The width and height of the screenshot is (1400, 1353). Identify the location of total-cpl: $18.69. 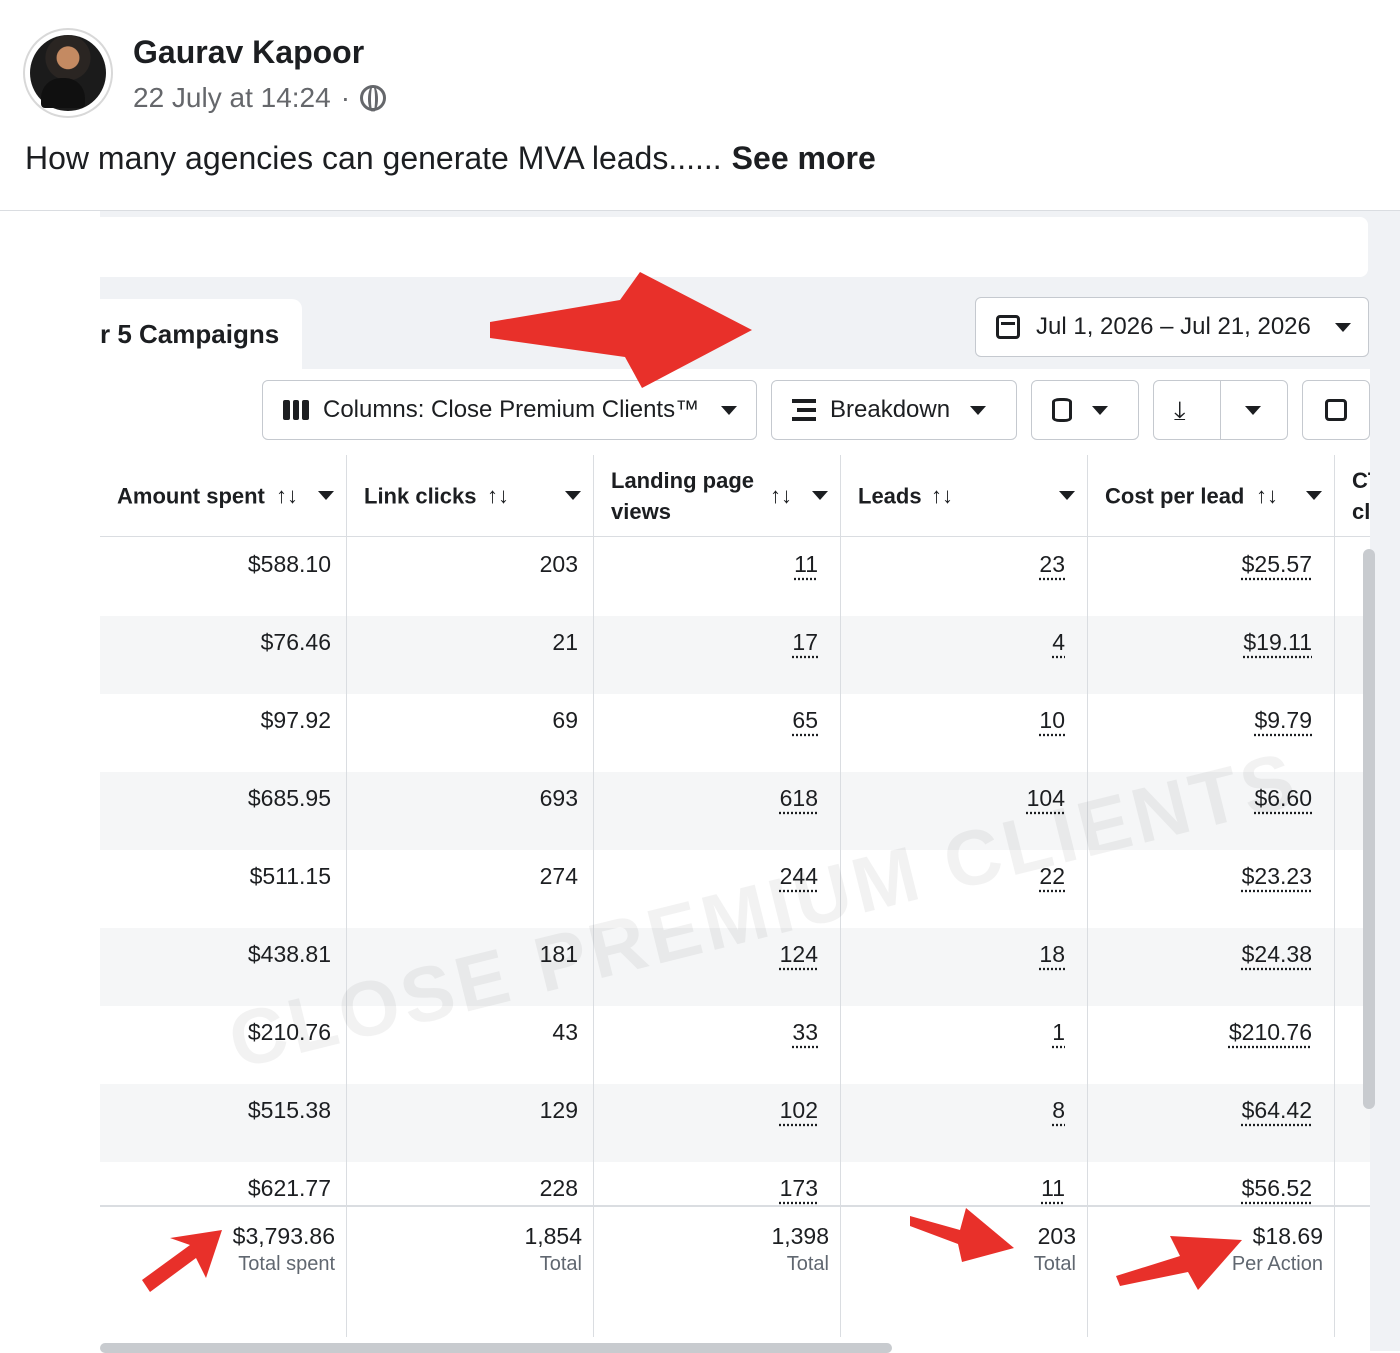
(1205, 1236).